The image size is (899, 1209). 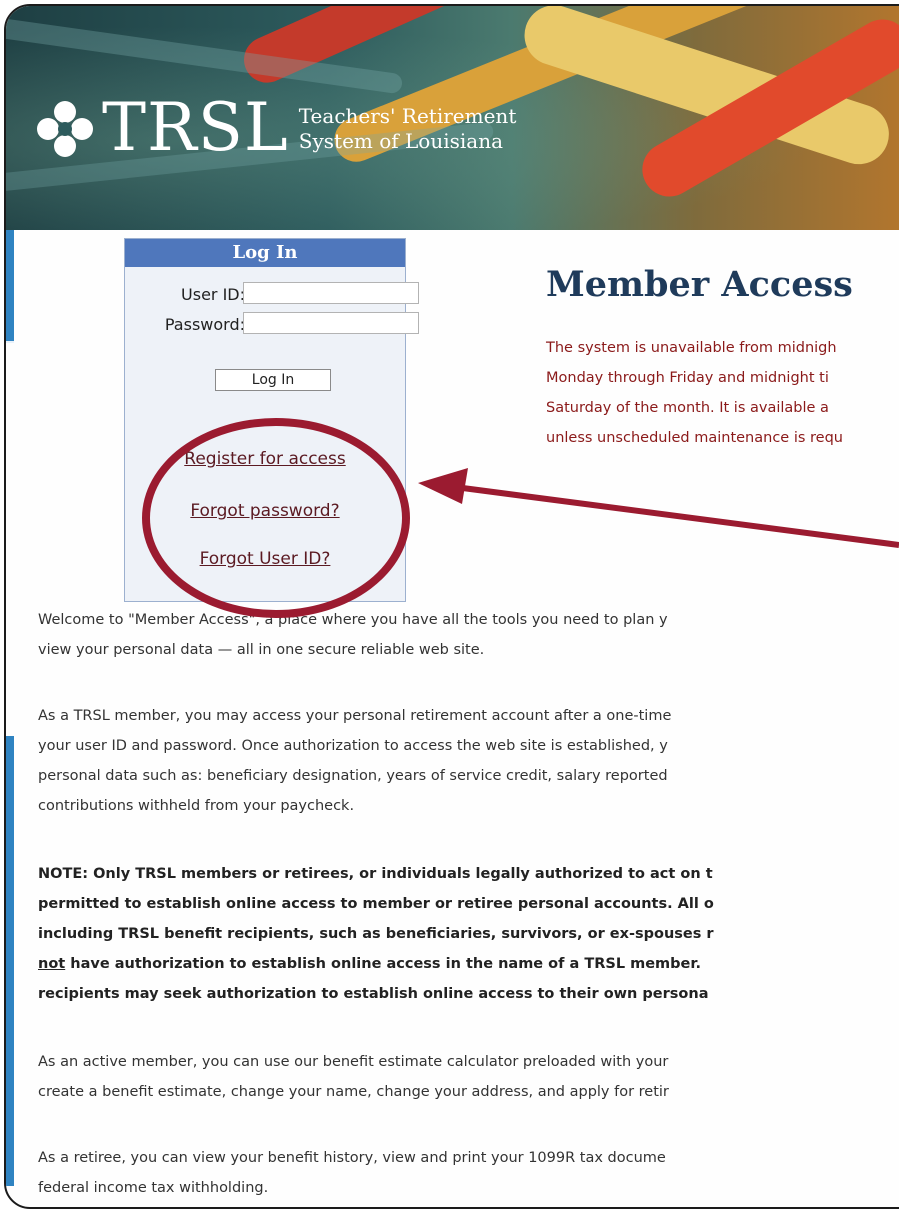 What do you see at coordinates (265, 253) in the screenshot?
I see `login-title: Log In` at bounding box center [265, 253].